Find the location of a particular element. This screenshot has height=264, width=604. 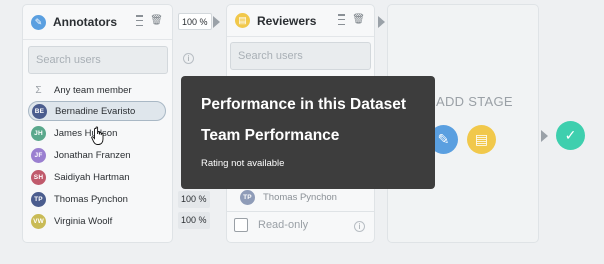

user-name: Jonathan Franzen is located at coordinates (92, 155).